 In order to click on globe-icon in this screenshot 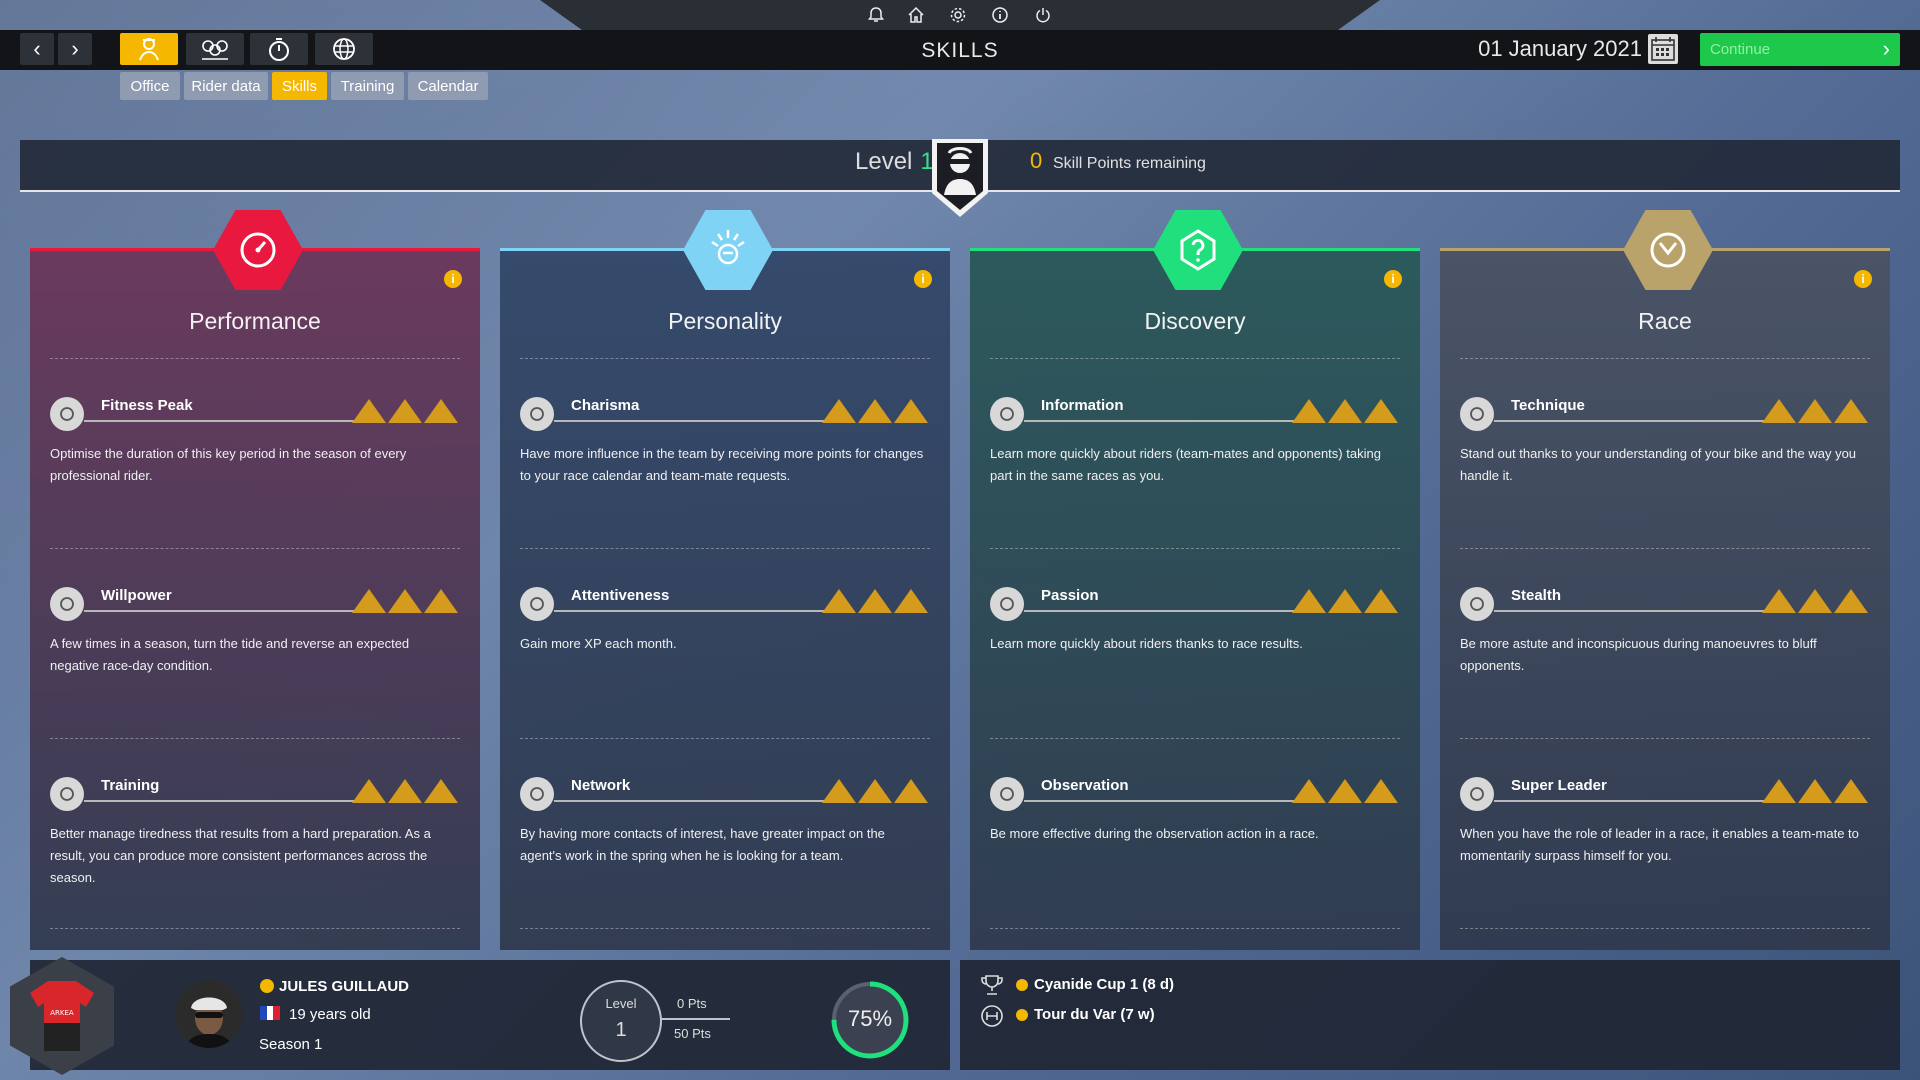, I will do `click(344, 49)`.